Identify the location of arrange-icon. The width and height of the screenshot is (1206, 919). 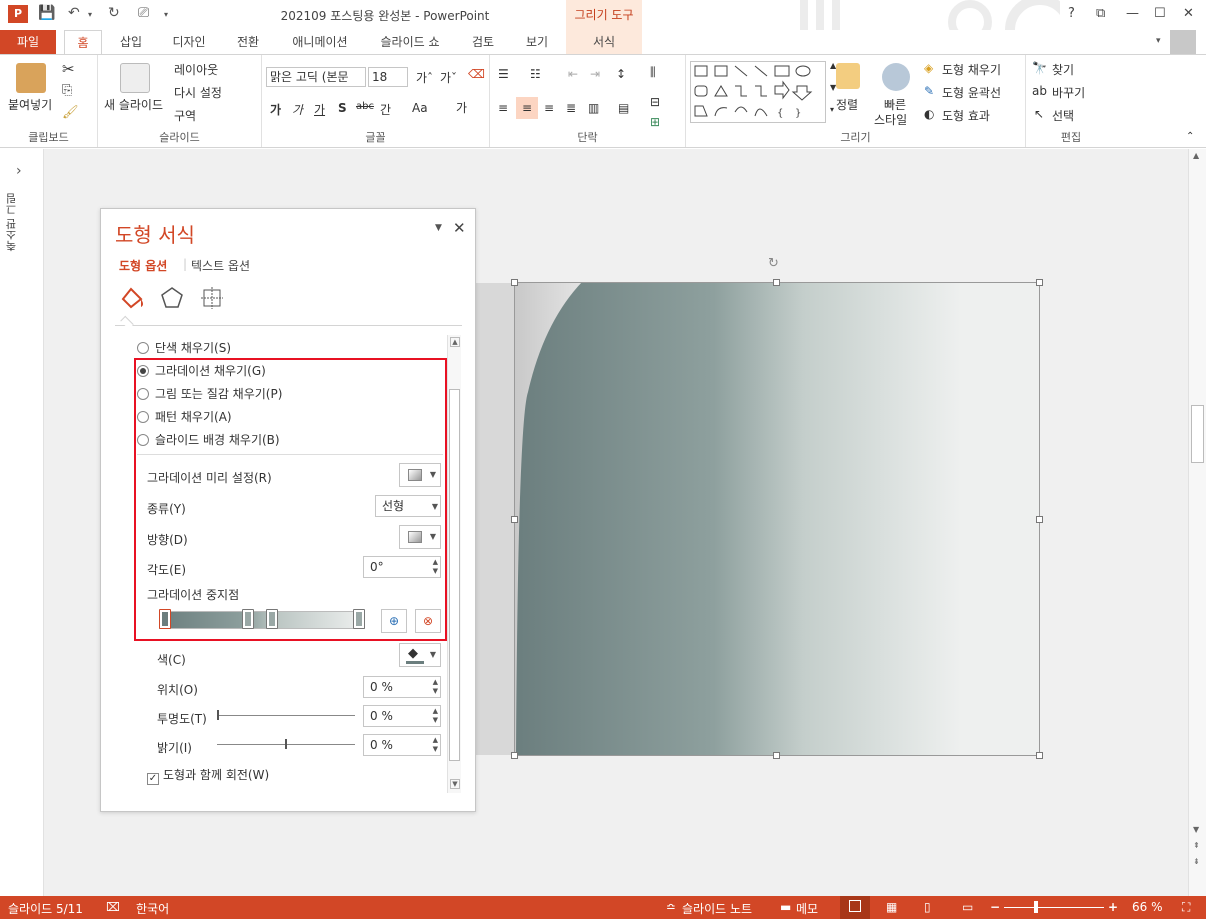
(848, 76).